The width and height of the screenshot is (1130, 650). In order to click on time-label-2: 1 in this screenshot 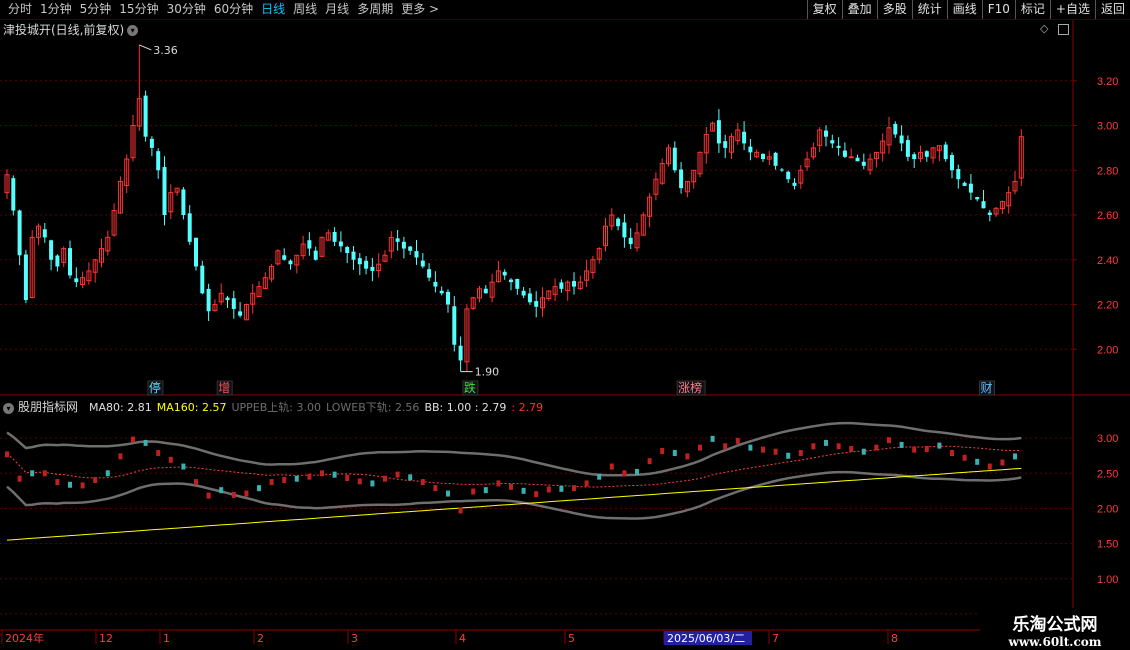, I will do `click(166, 638)`.